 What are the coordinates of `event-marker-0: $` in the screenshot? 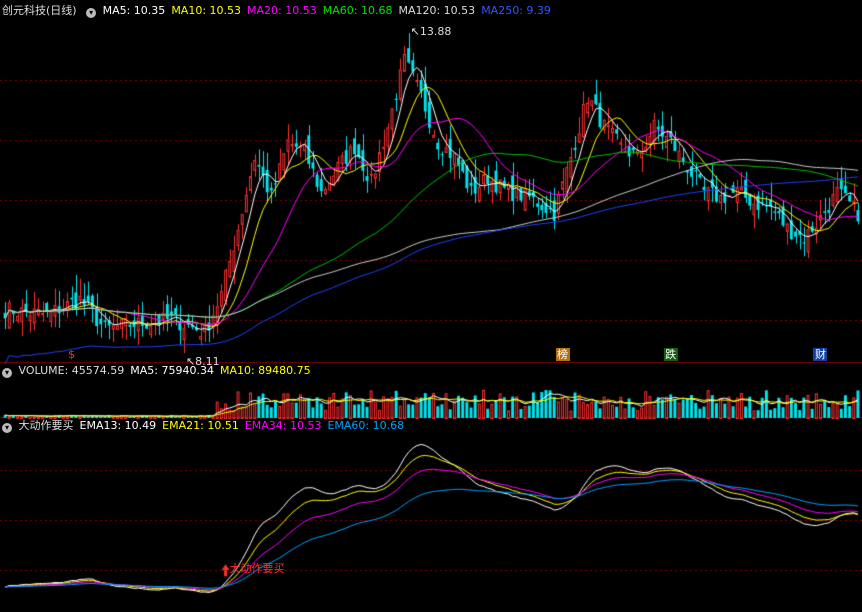 It's located at (72, 354).